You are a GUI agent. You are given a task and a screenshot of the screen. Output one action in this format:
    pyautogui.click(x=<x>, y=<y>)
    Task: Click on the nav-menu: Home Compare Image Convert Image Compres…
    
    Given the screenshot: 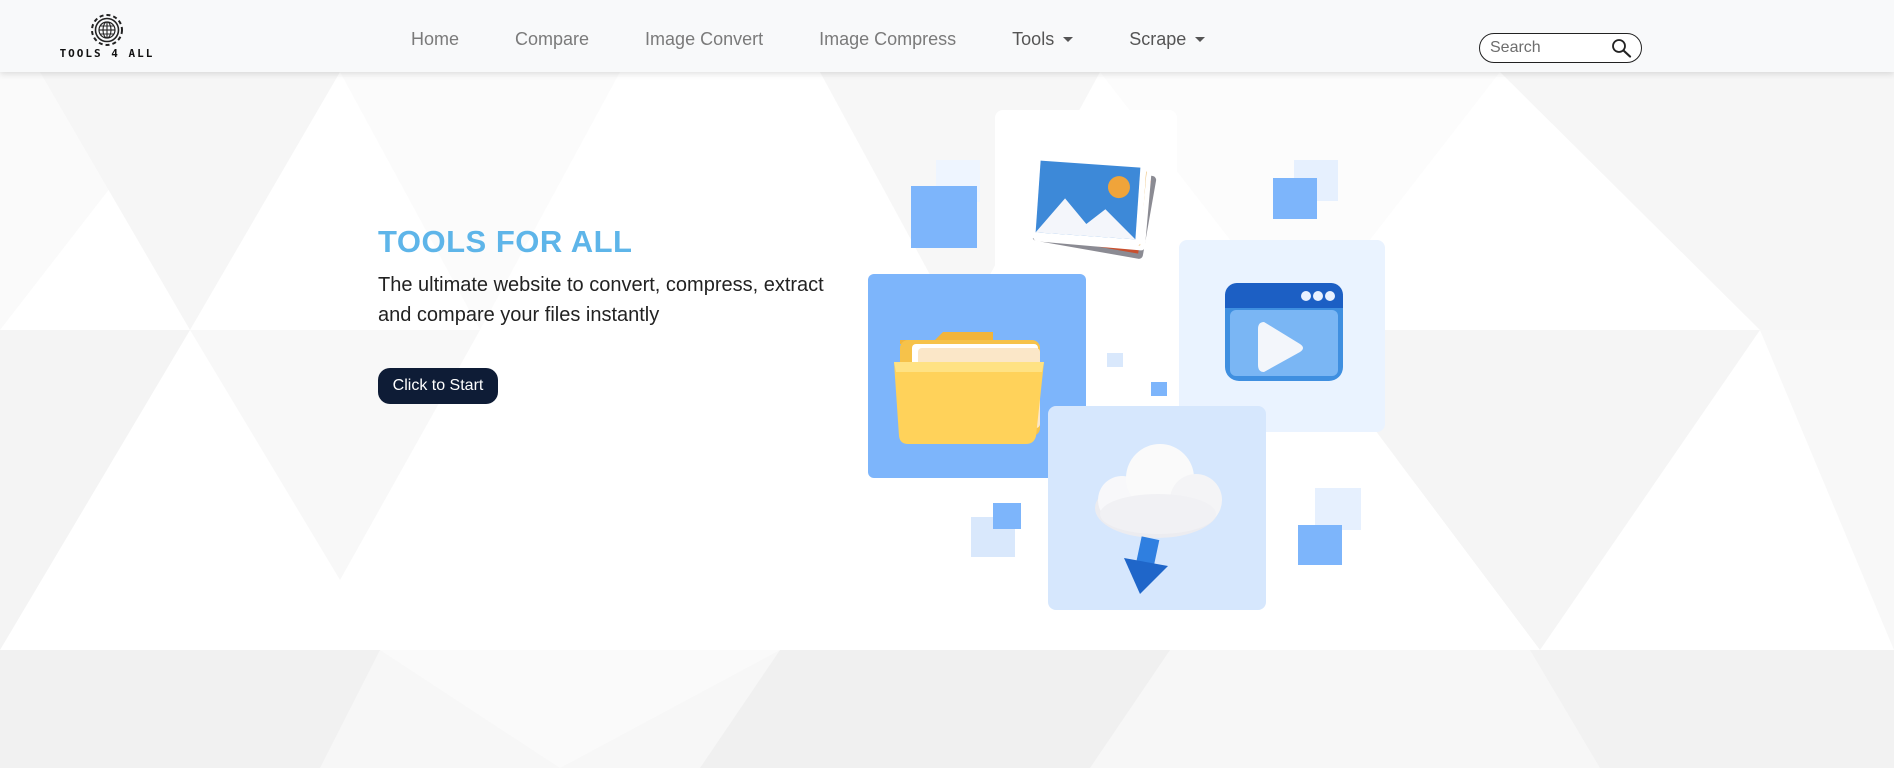 What is the action you would take?
    pyautogui.click(x=836, y=36)
    